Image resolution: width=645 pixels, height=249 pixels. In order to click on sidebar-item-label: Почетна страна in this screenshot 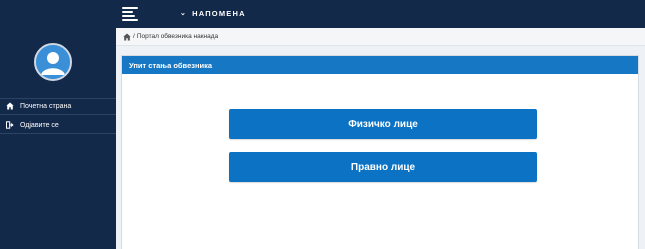, I will do `click(46, 106)`.